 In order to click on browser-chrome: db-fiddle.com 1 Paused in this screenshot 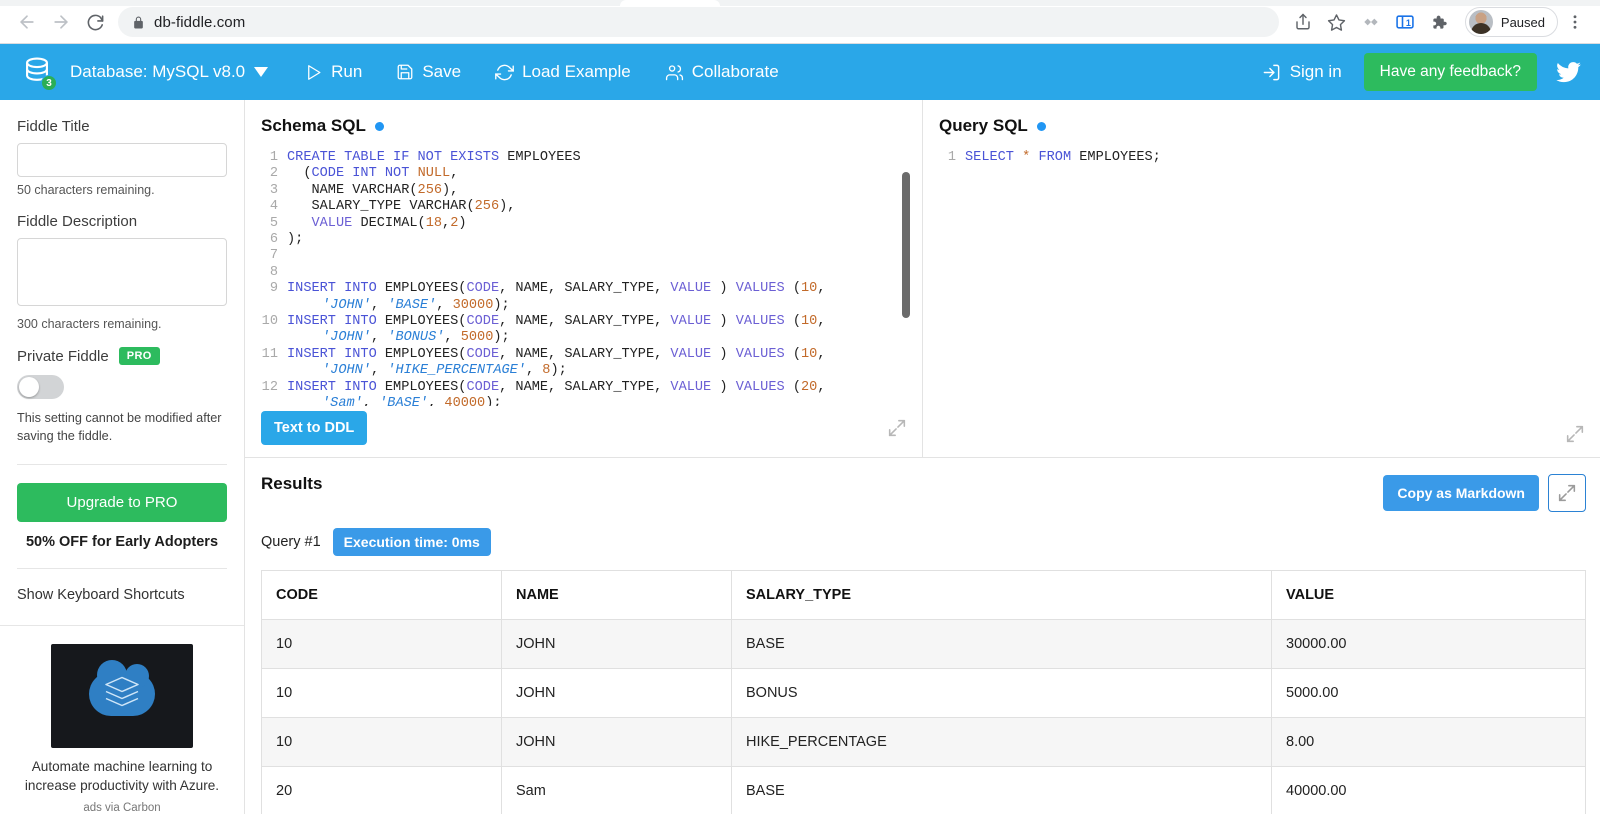, I will do `click(800, 22)`.